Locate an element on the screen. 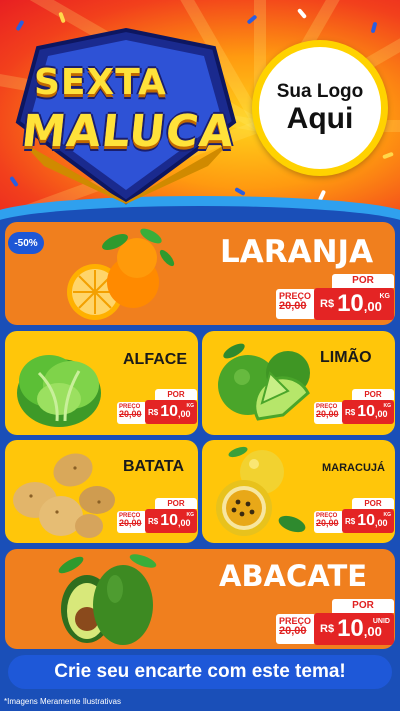 The image size is (400, 711). price-tag-laranja: POR PREÇO 20,00 R$ 10 ,00 KG is located at coordinates (335, 299).